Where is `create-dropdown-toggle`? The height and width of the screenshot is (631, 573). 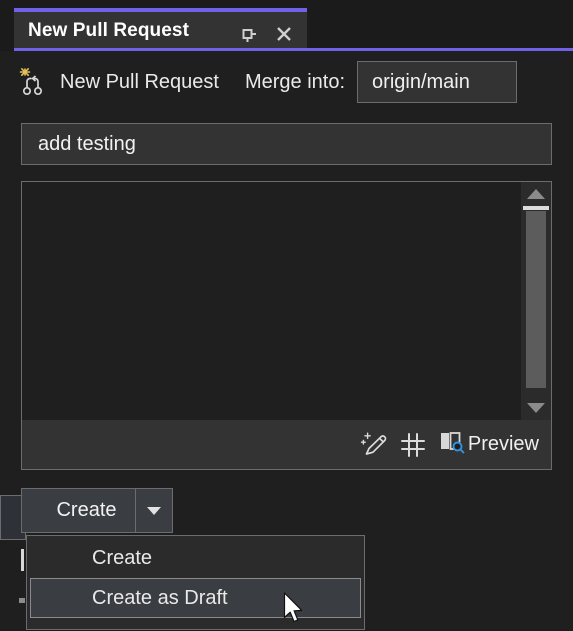
create-dropdown-toggle is located at coordinates (154, 510).